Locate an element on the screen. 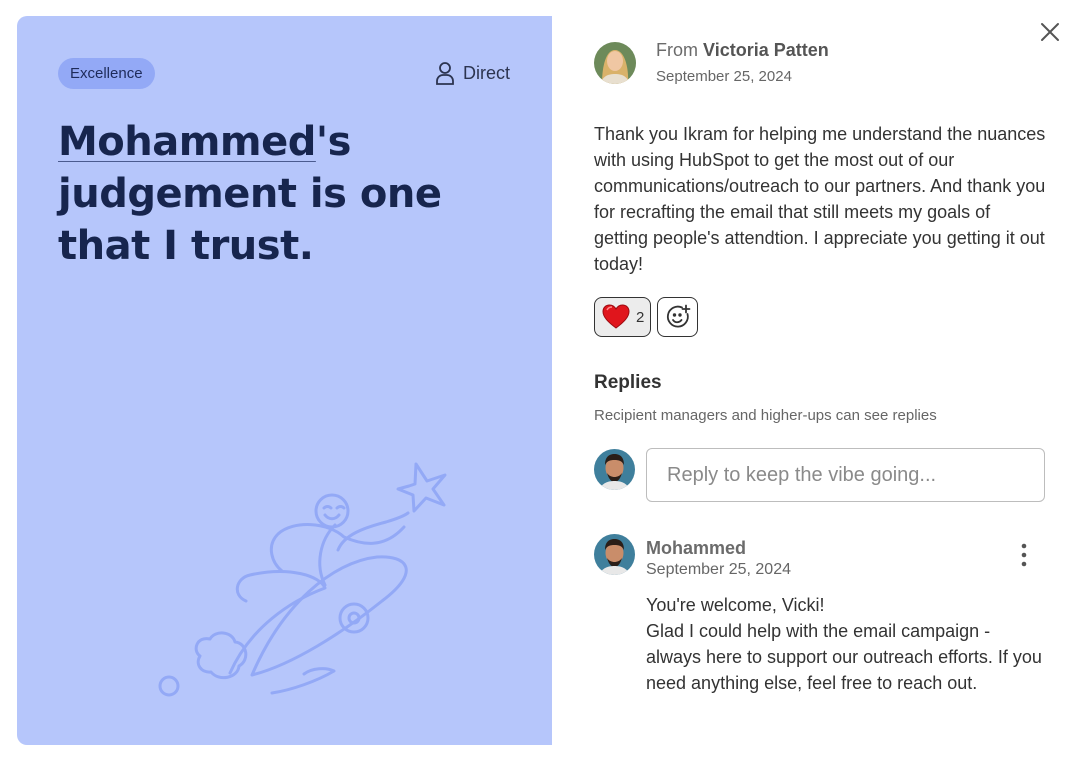 This screenshot has width=1082, height=761. heart-reaction-button: 2 is located at coordinates (623, 317).